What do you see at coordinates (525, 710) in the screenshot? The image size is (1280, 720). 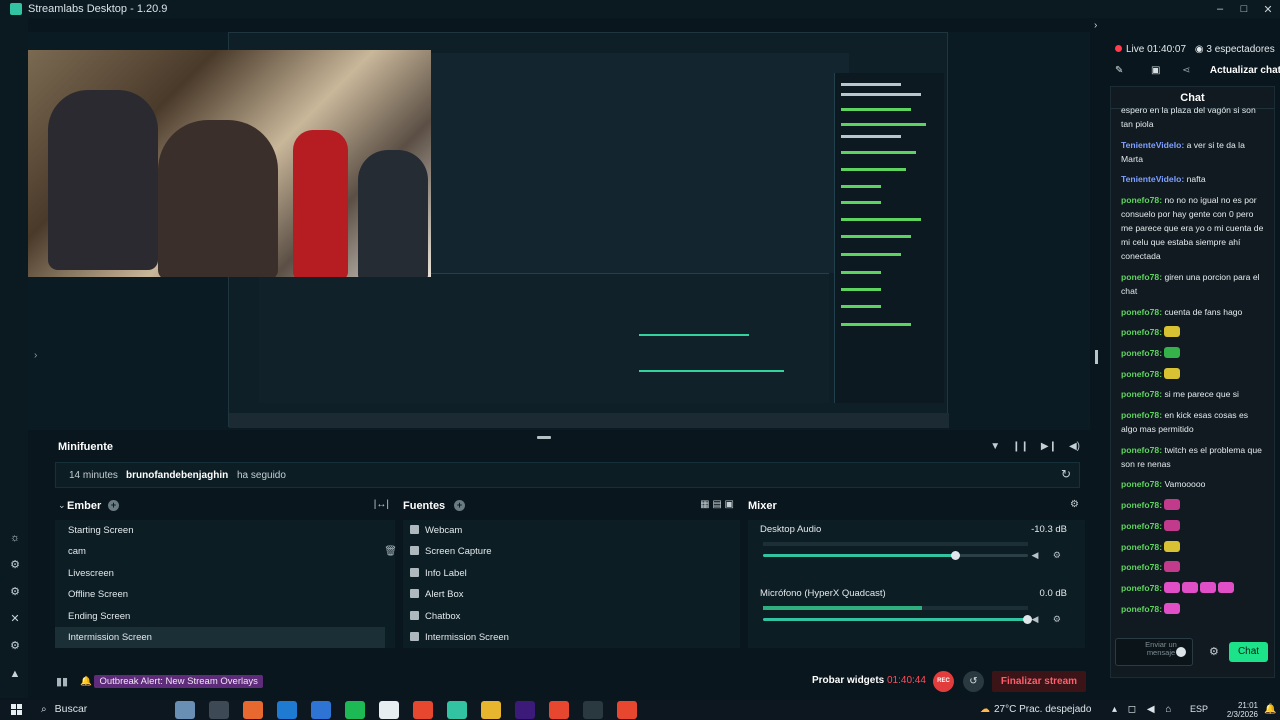 I see `app-icon-premiere` at bounding box center [525, 710].